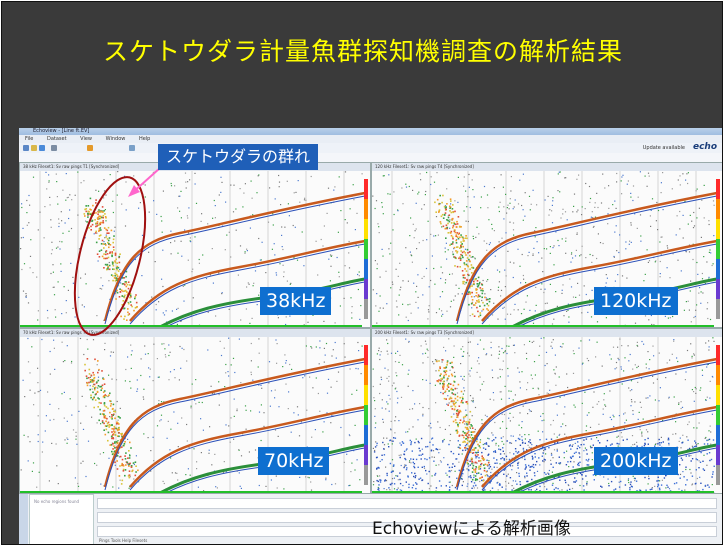 Image resolution: width=725 pixels, height=547 pixels. What do you see at coordinates (704, 147) in the screenshot?
I see `echoview-logo: echo` at bounding box center [704, 147].